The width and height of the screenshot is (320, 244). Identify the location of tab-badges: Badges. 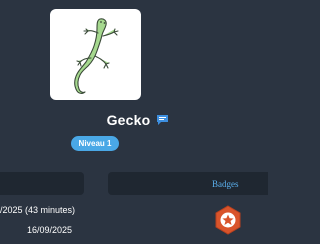
(188, 183).